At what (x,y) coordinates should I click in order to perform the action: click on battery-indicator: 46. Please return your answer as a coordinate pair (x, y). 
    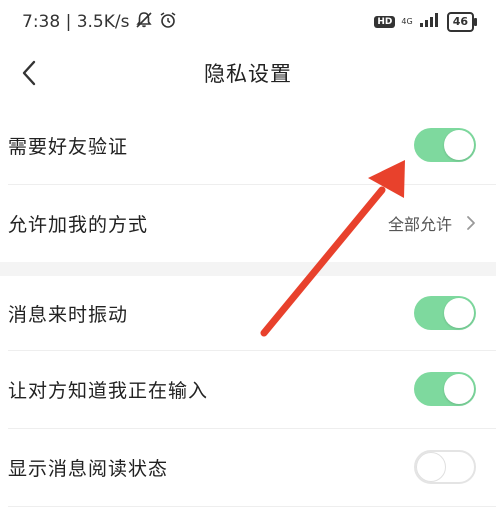
    Looking at the image, I should click on (462, 22).